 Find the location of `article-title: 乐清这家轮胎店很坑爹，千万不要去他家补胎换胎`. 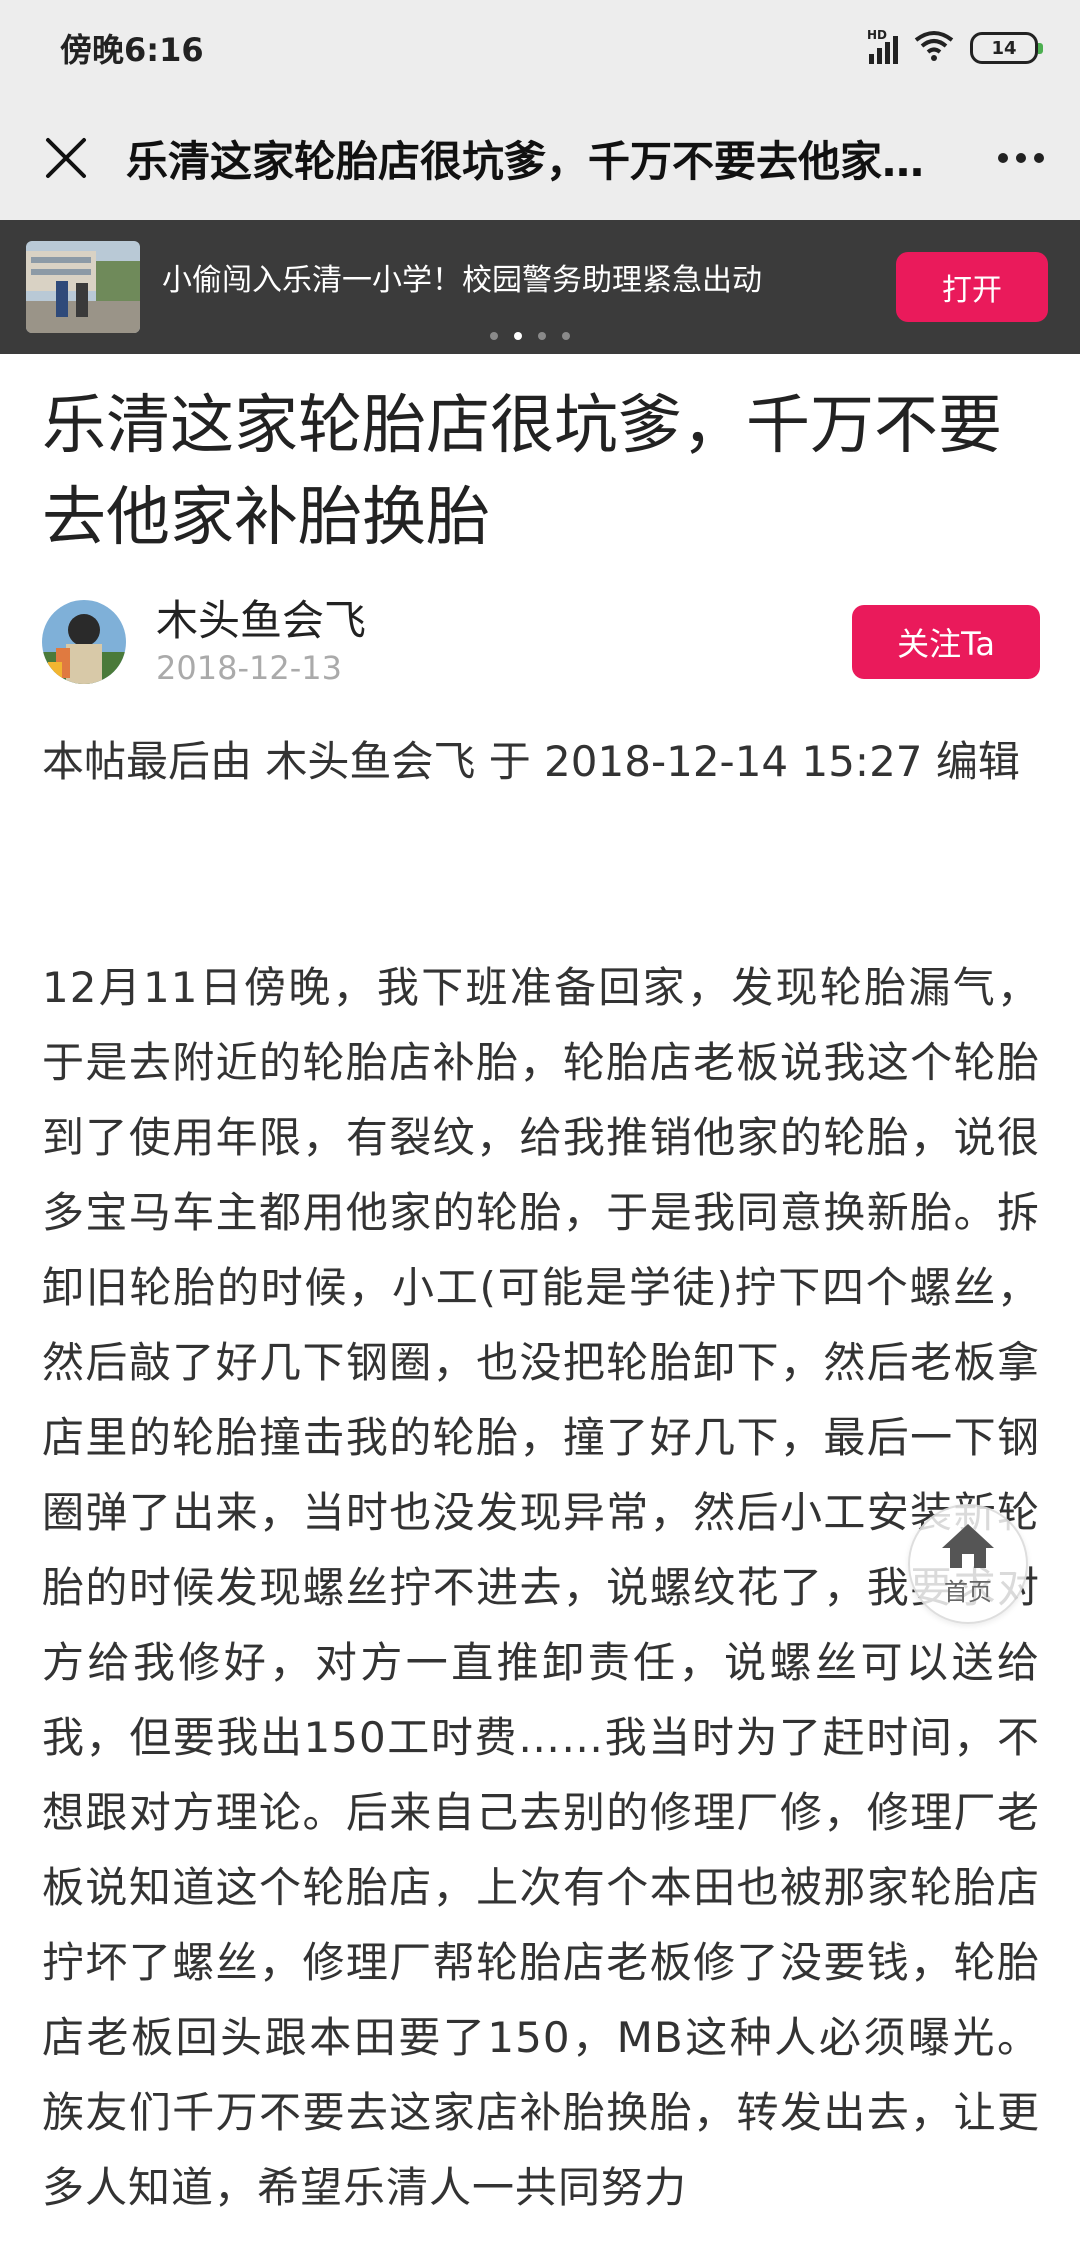

article-title: 乐清这家轮胎店很坑爹，千万不要去他家补胎换胎 is located at coordinates (522, 472).